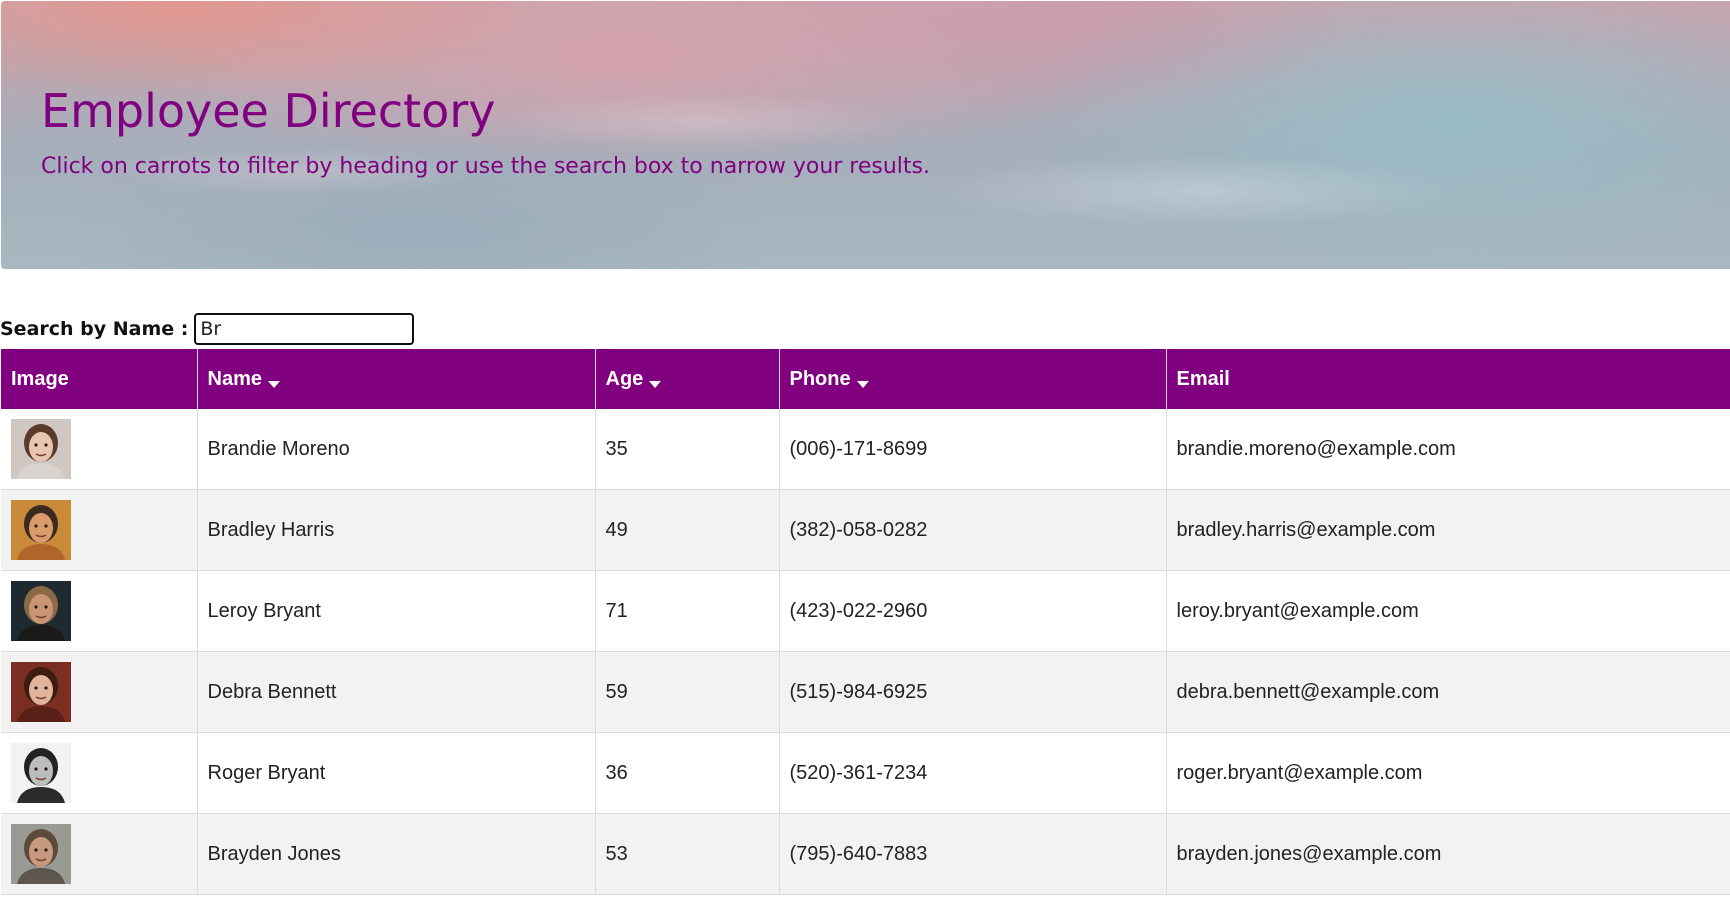 The image size is (1730, 902). I want to click on age-cell: 71, so click(687, 611).